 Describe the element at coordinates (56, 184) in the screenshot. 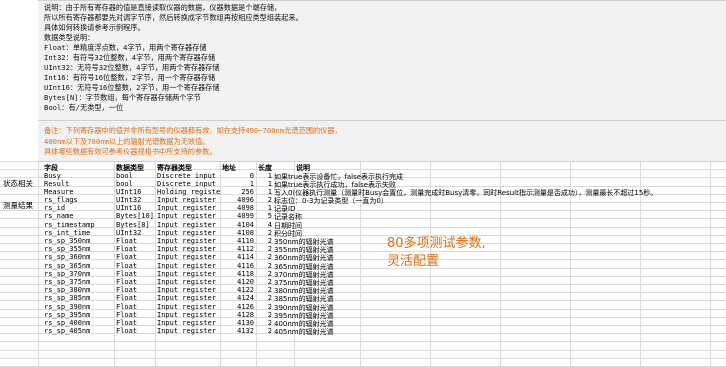

I see `cell-field: Result` at that location.